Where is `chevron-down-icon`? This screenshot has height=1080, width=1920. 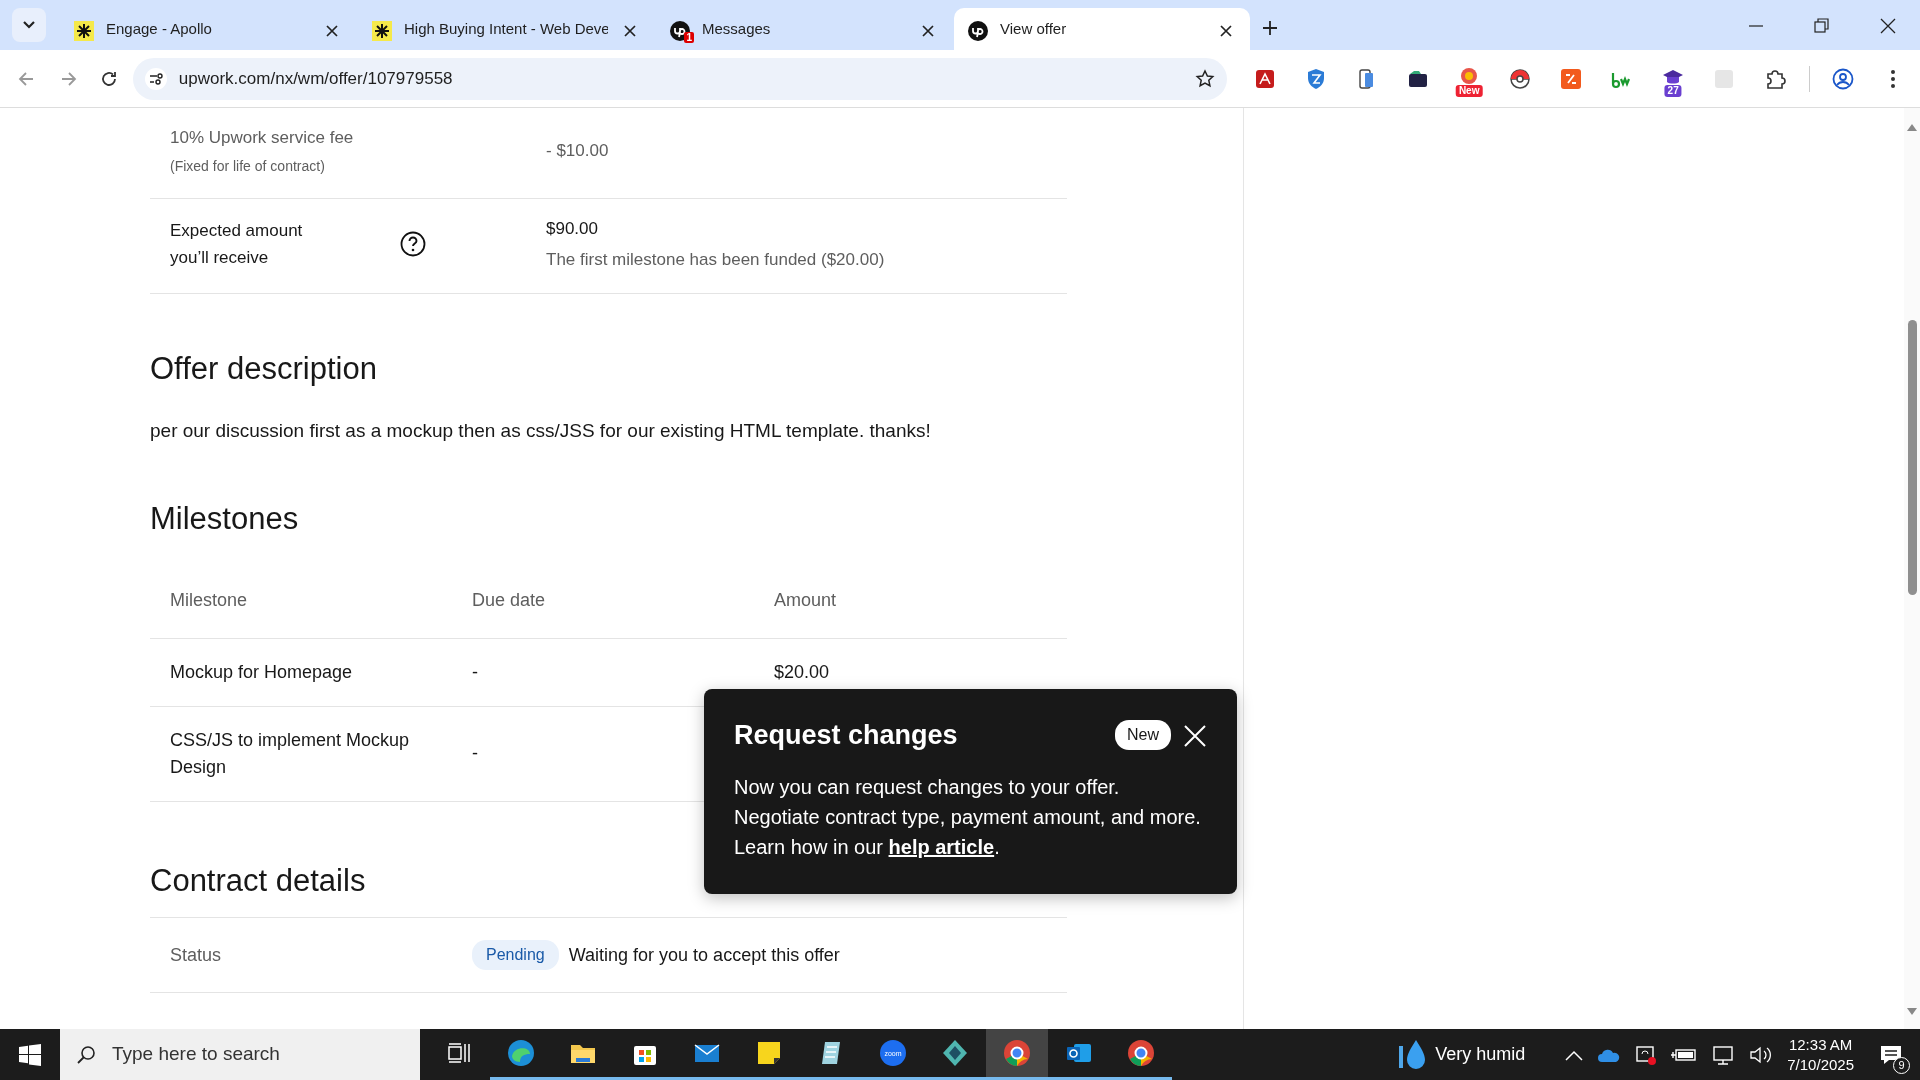 chevron-down-icon is located at coordinates (29, 25).